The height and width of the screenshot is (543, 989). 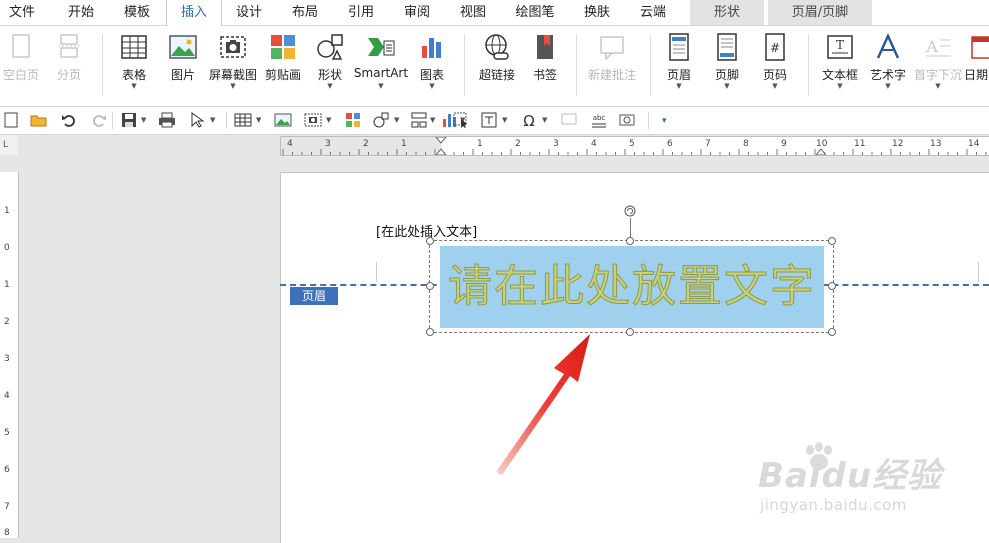 I want to click on insert-clipart-icon, so click(x=353, y=120).